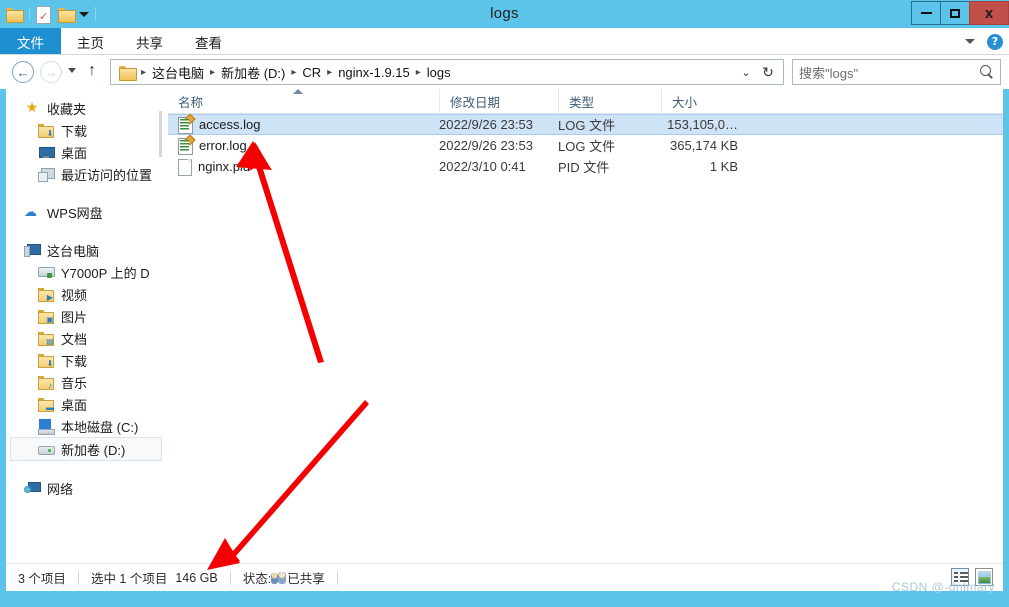  Describe the element at coordinates (311, 72) in the screenshot. I see `breadcrumb-item-2: CR` at that location.